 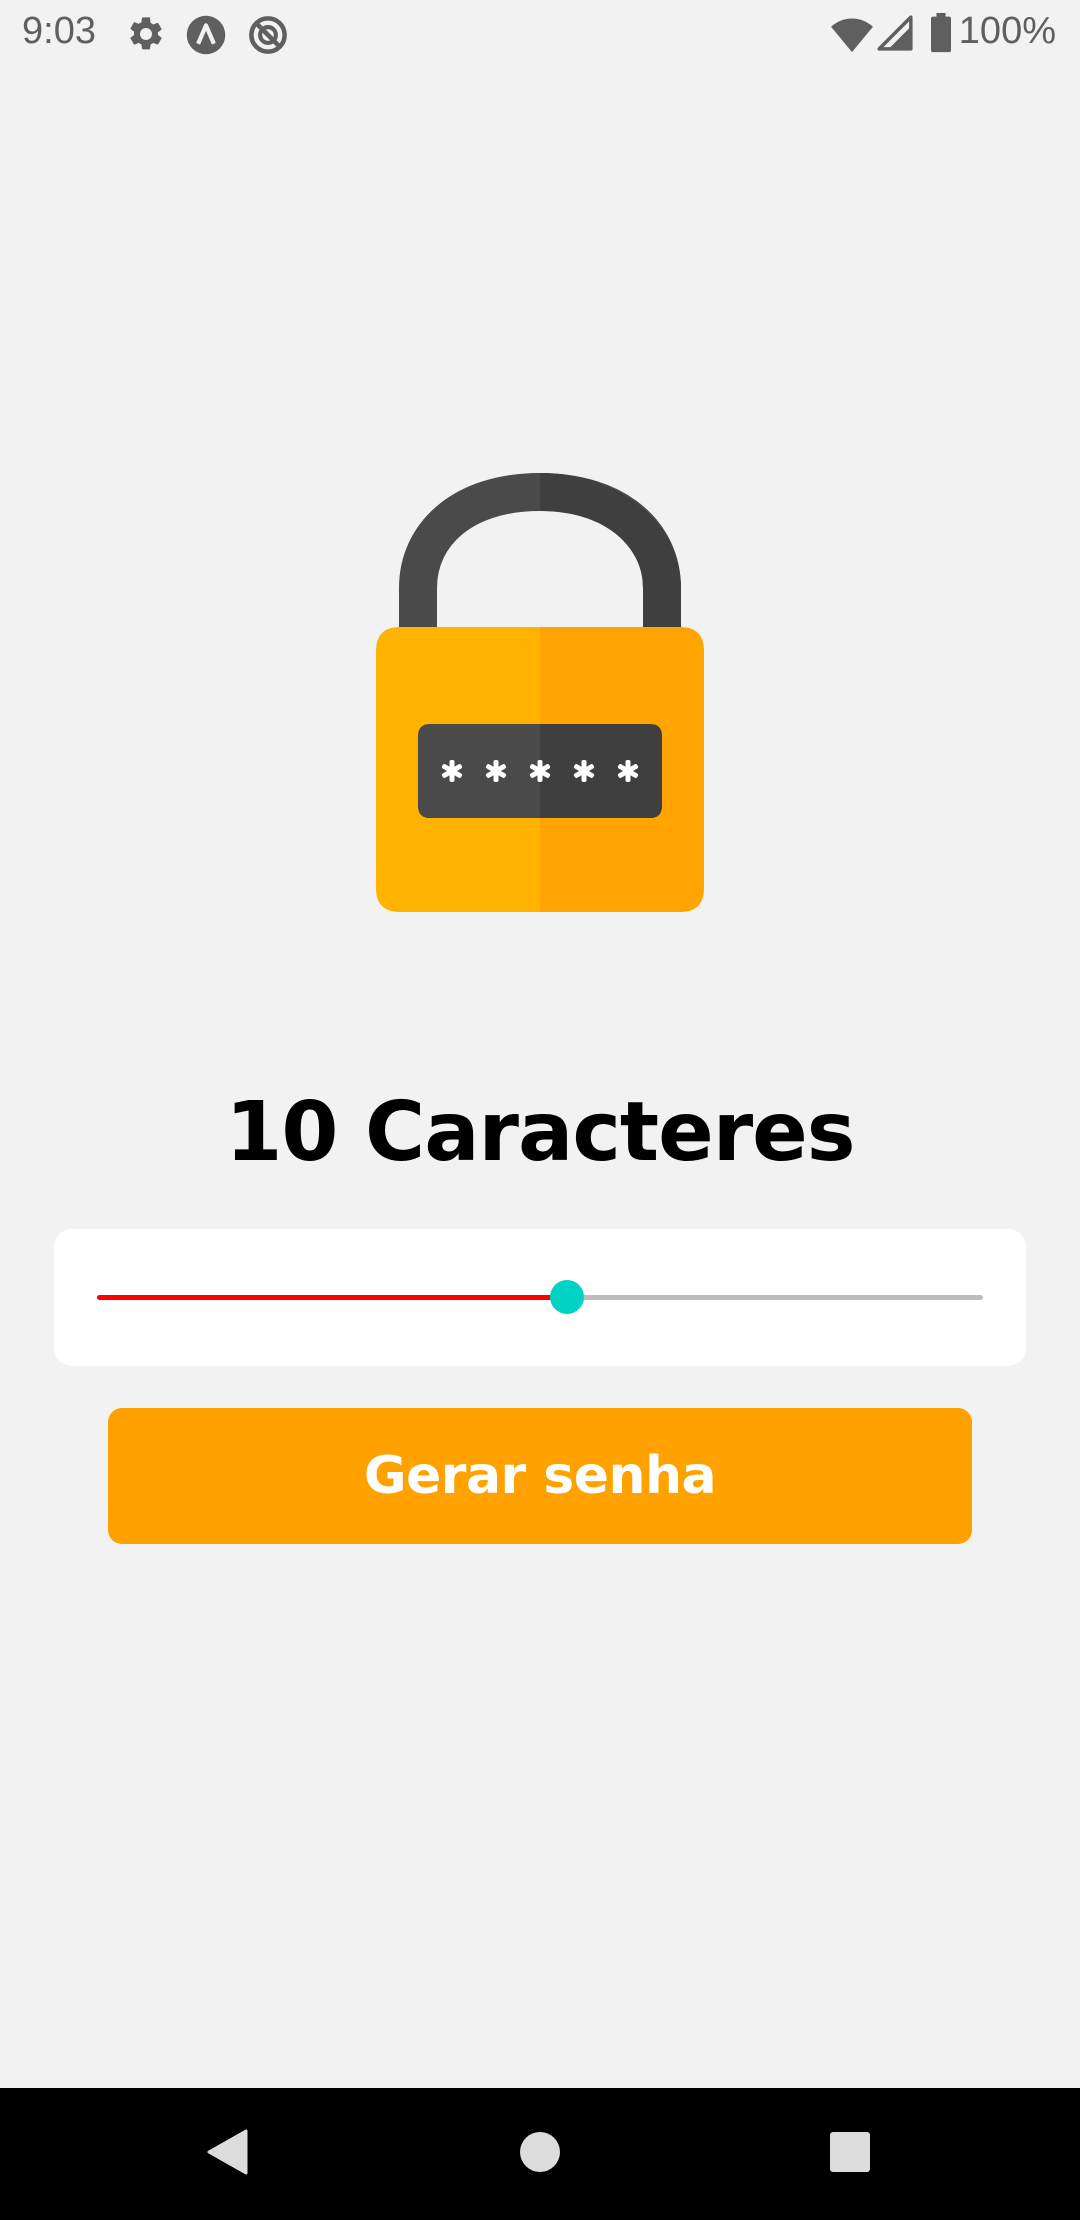 What do you see at coordinates (852, 36) in the screenshot?
I see `wifi-icon` at bounding box center [852, 36].